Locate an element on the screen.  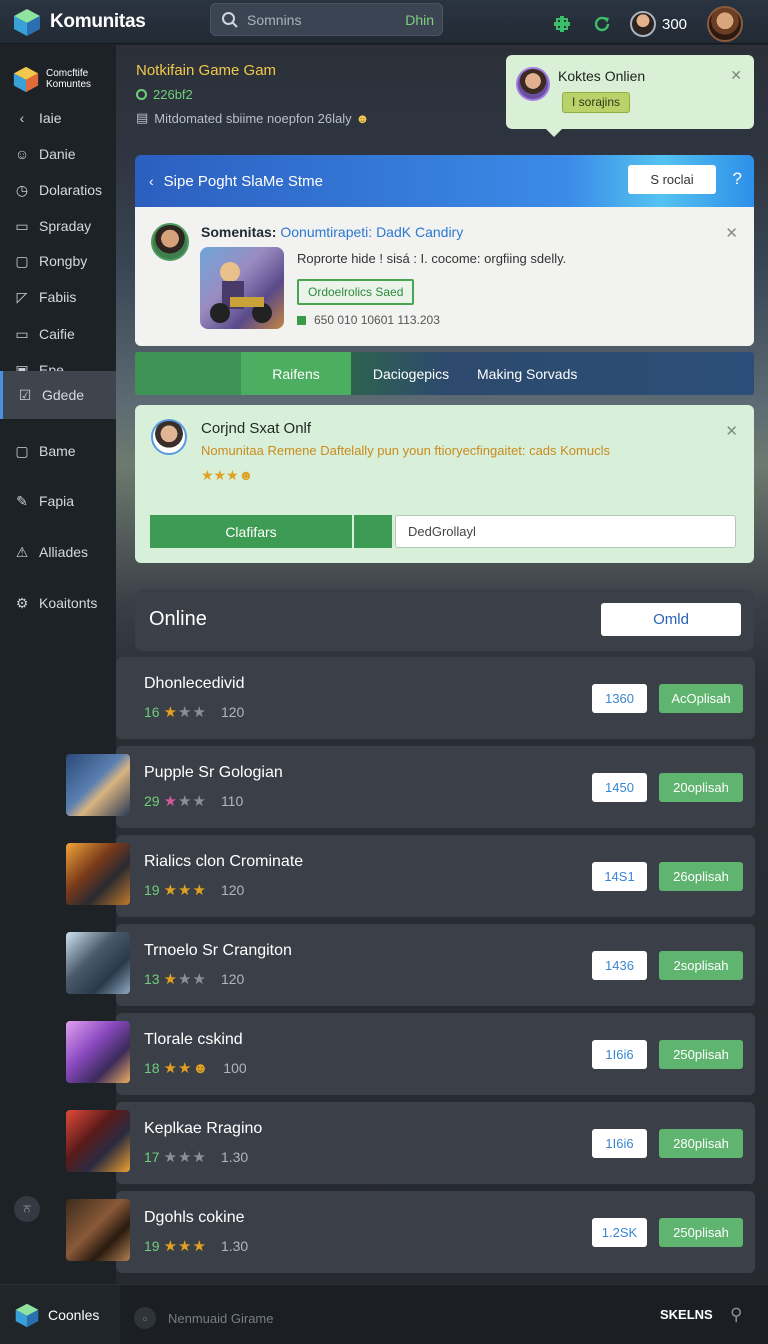
sidebar-item-danie: ☺ Danie is located at coordinates (58, 154).